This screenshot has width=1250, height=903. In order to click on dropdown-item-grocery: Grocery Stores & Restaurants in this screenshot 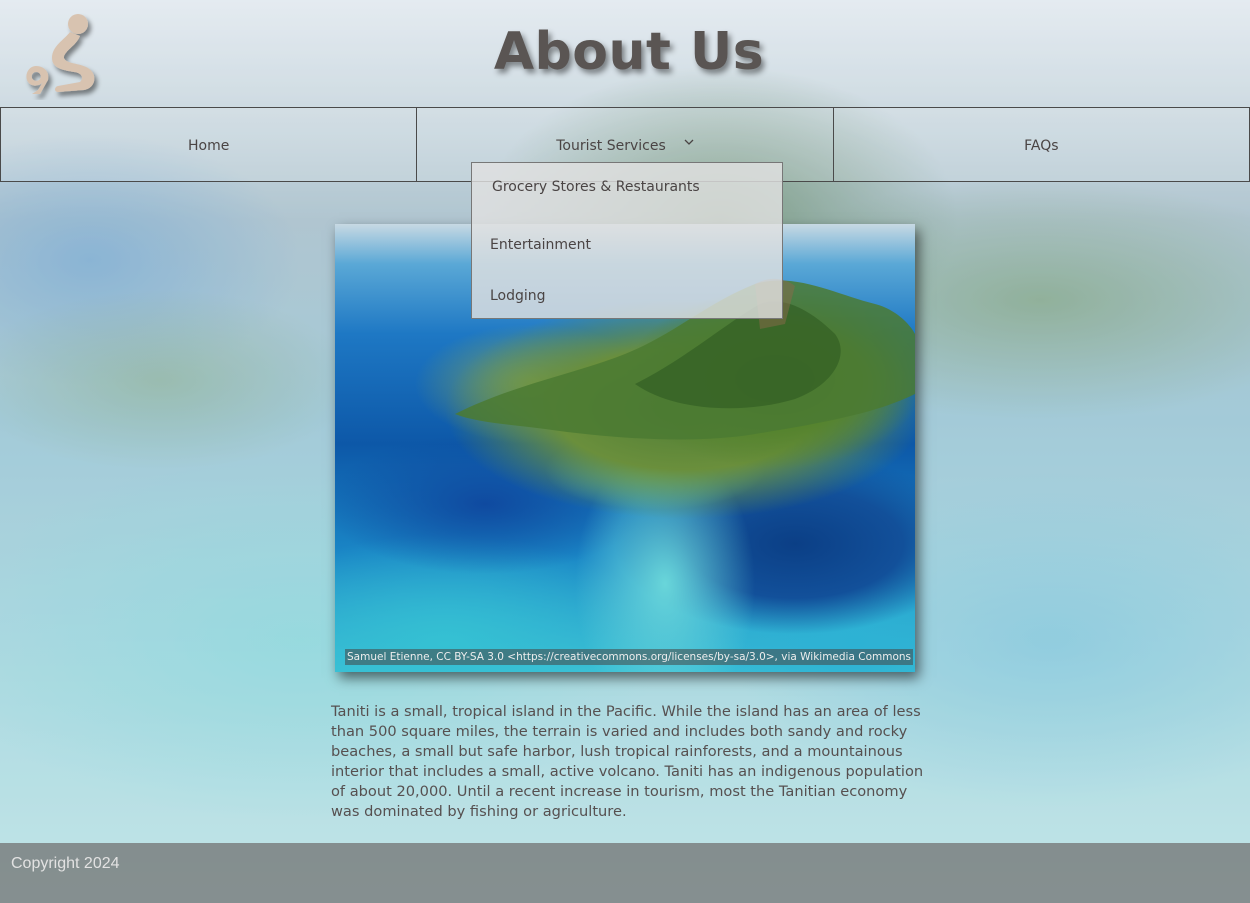, I will do `click(627, 191)`.